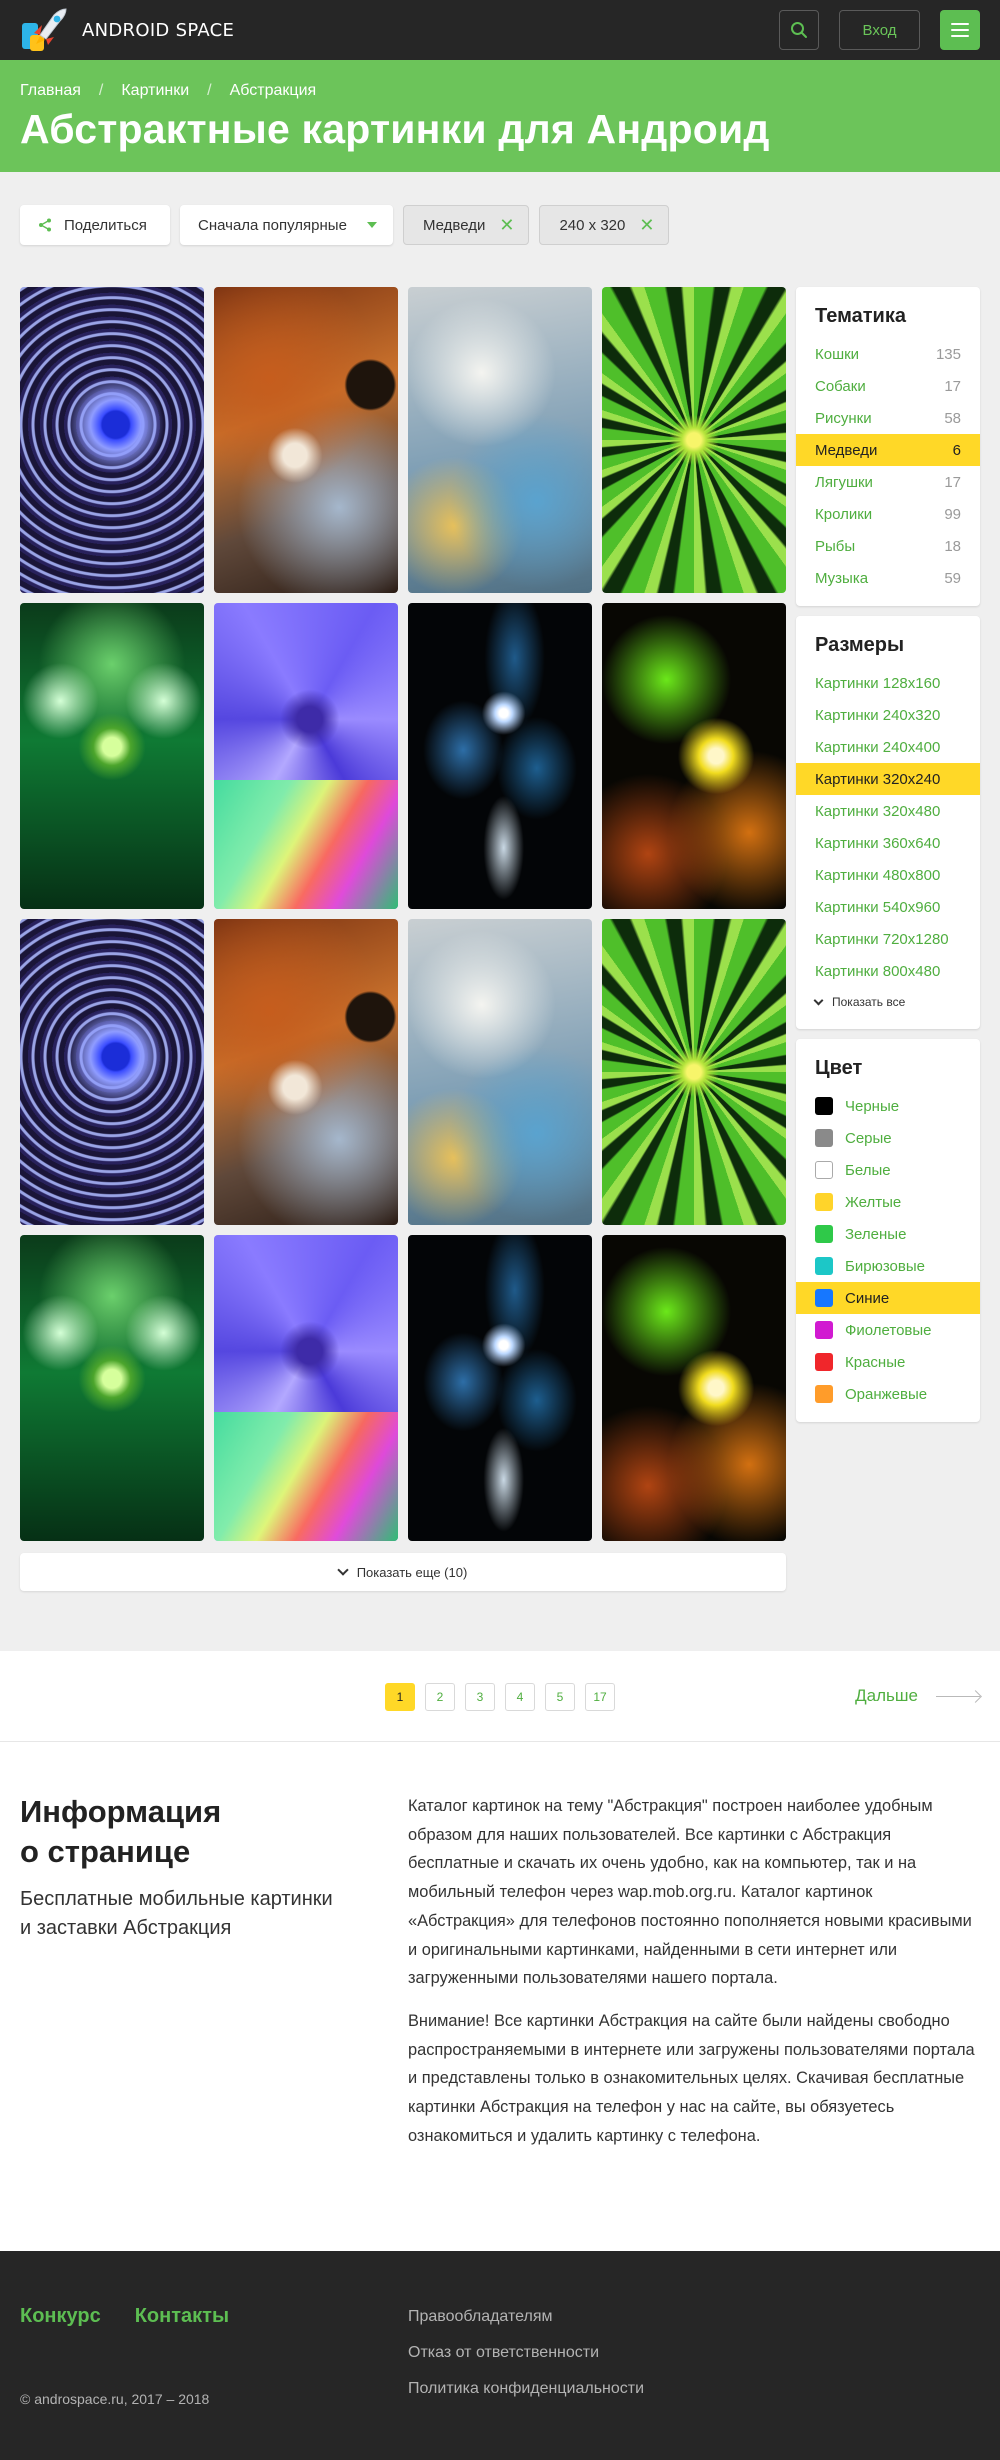  I want to click on filter-tag-label: 240 x 320, so click(592, 225).